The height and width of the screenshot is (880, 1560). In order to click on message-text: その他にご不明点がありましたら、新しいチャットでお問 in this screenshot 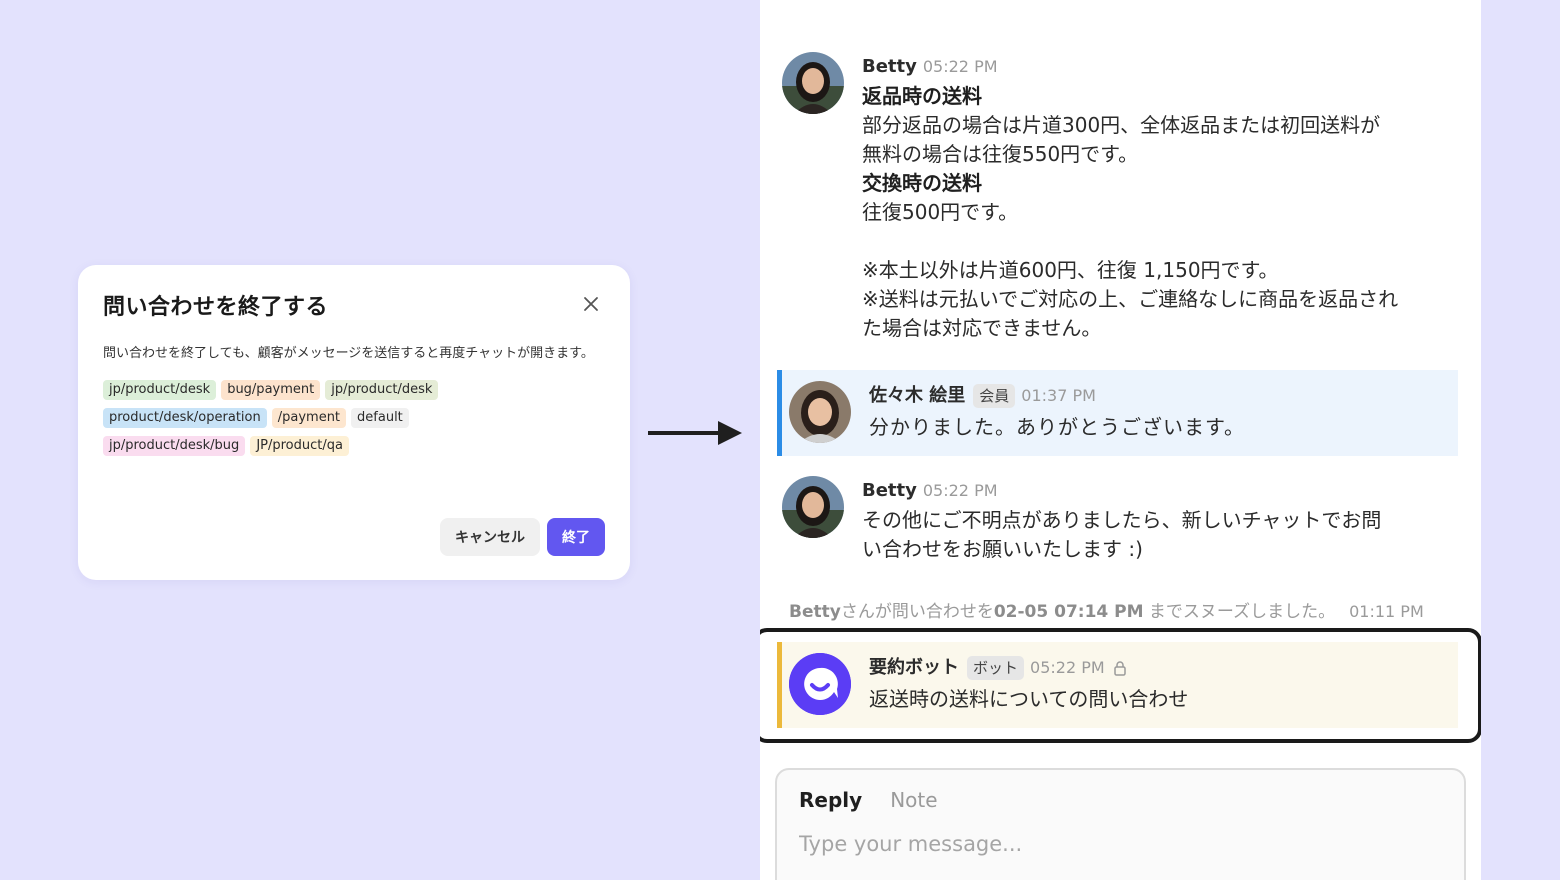, I will do `click(1122, 520)`.